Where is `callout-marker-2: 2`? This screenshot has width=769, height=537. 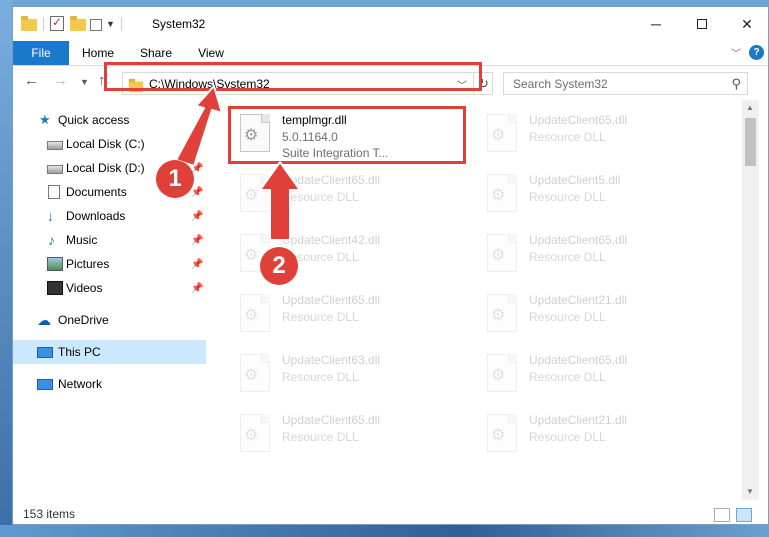
callout-marker-2: 2 is located at coordinates (279, 266).